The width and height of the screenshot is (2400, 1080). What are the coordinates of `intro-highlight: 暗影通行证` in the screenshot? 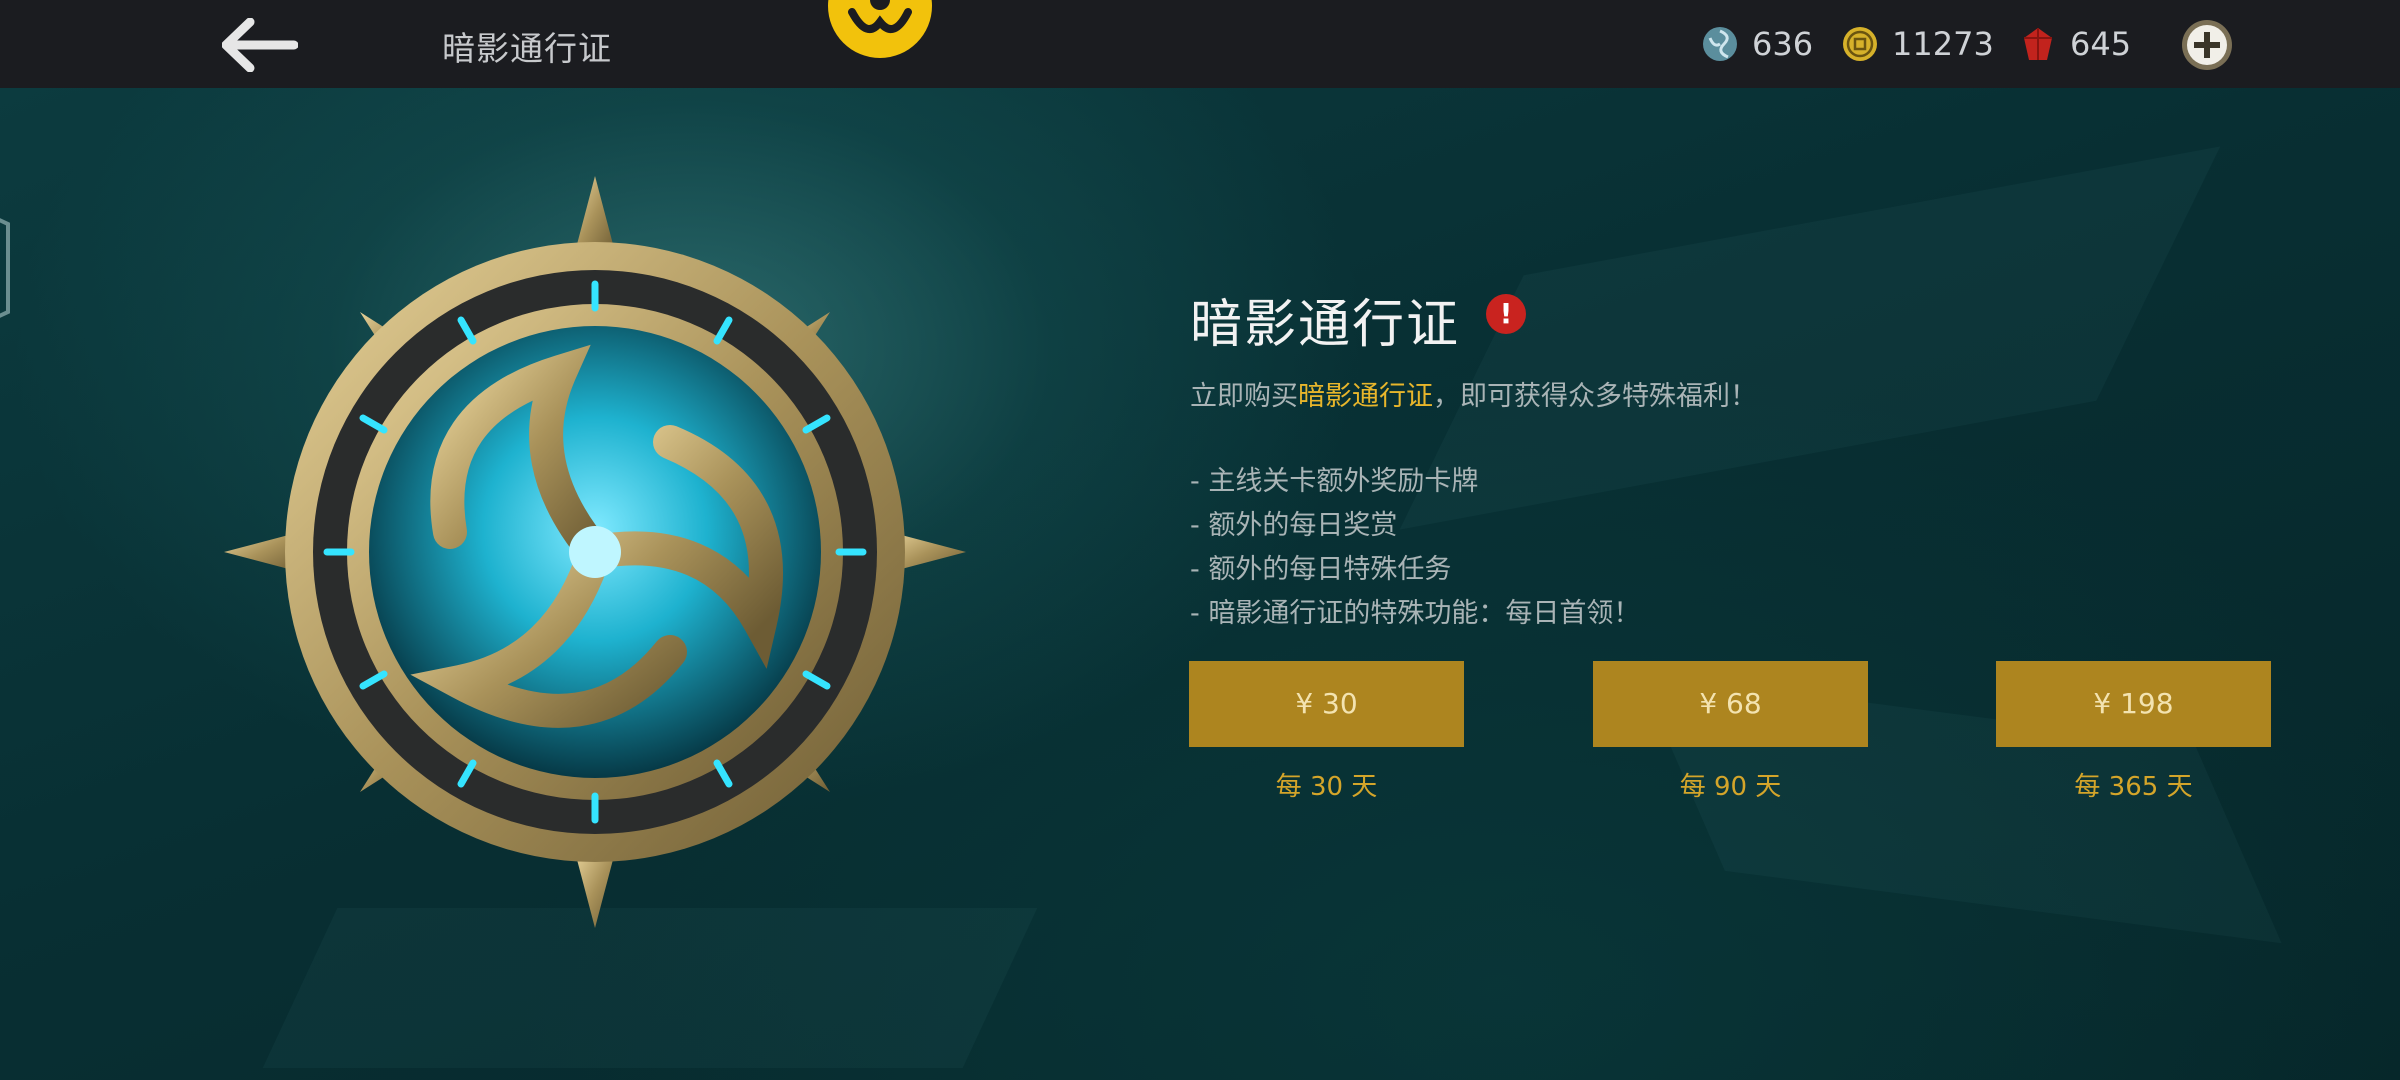 It's located at (1365, 396).